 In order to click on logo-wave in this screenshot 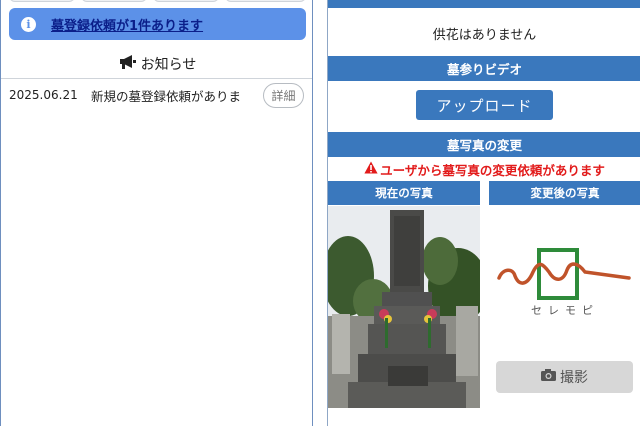, I will do `click(564, 273)`.